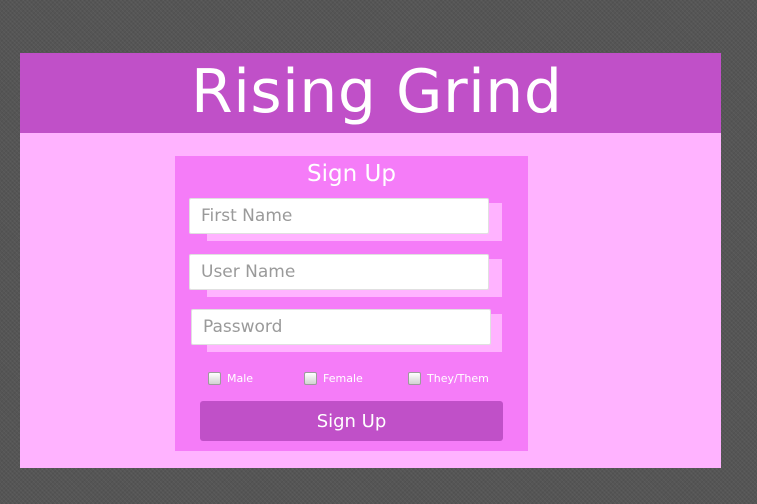 The height and width of the screenshot is (504, 757). Describe the element at coordinates (341, 327) in the screenshot. I see `password-input` at that location.